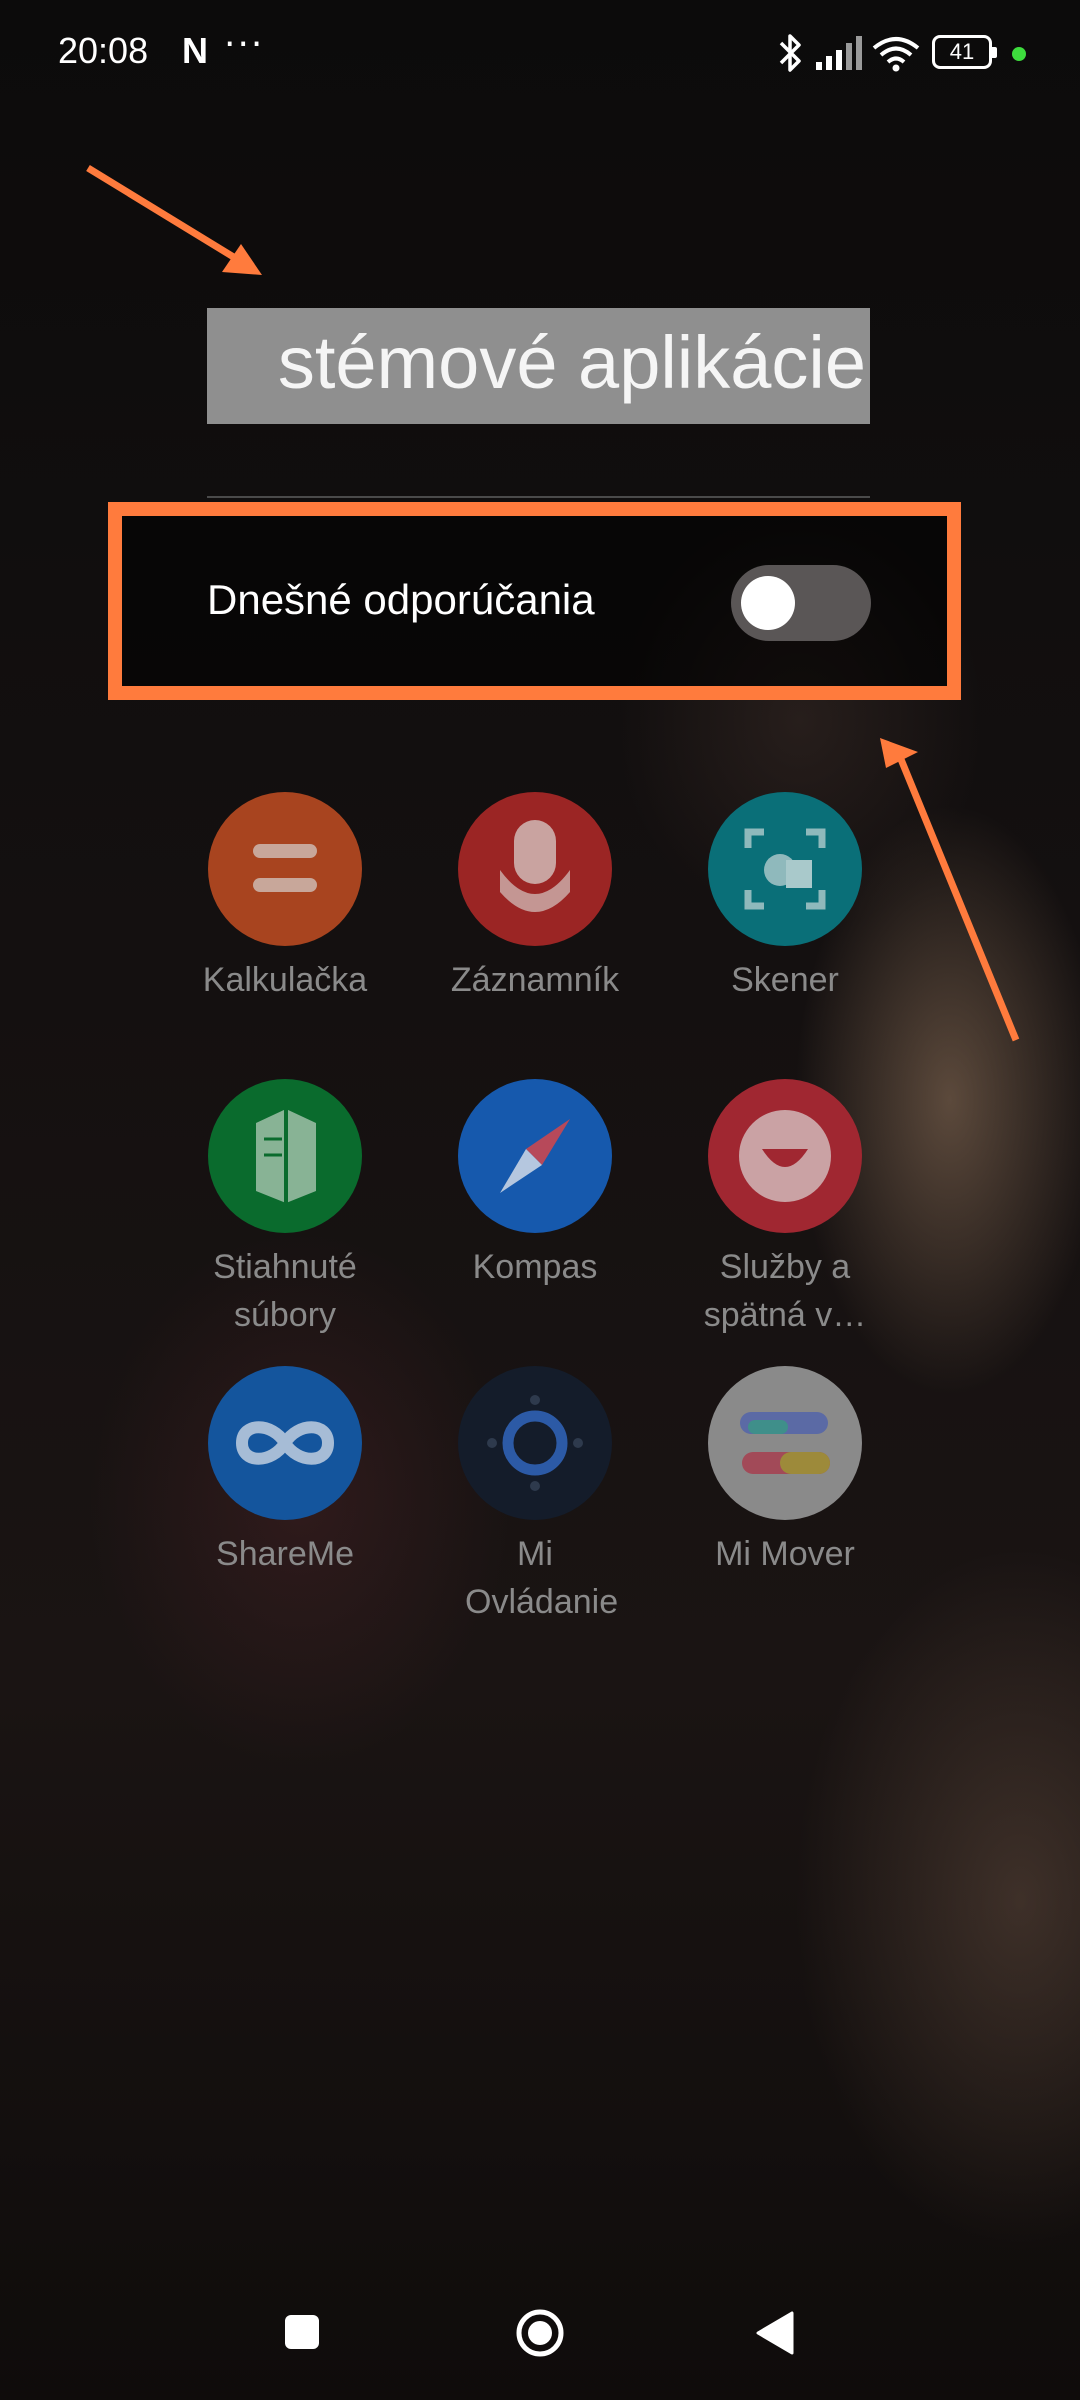 The image size is (1080, 2400). I want to click on home-button, so click(540, 2333).